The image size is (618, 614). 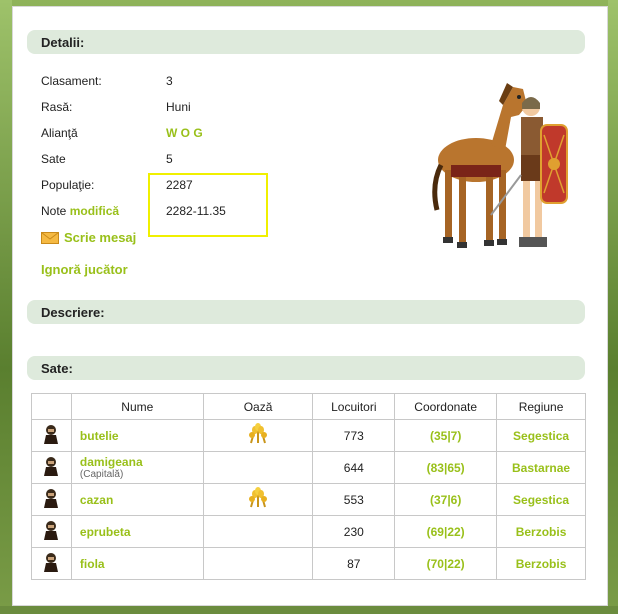 I want to click on table-row: damigeana (Capitală) 644 (83|65) Bastarnae, so click(x=308, y=467).